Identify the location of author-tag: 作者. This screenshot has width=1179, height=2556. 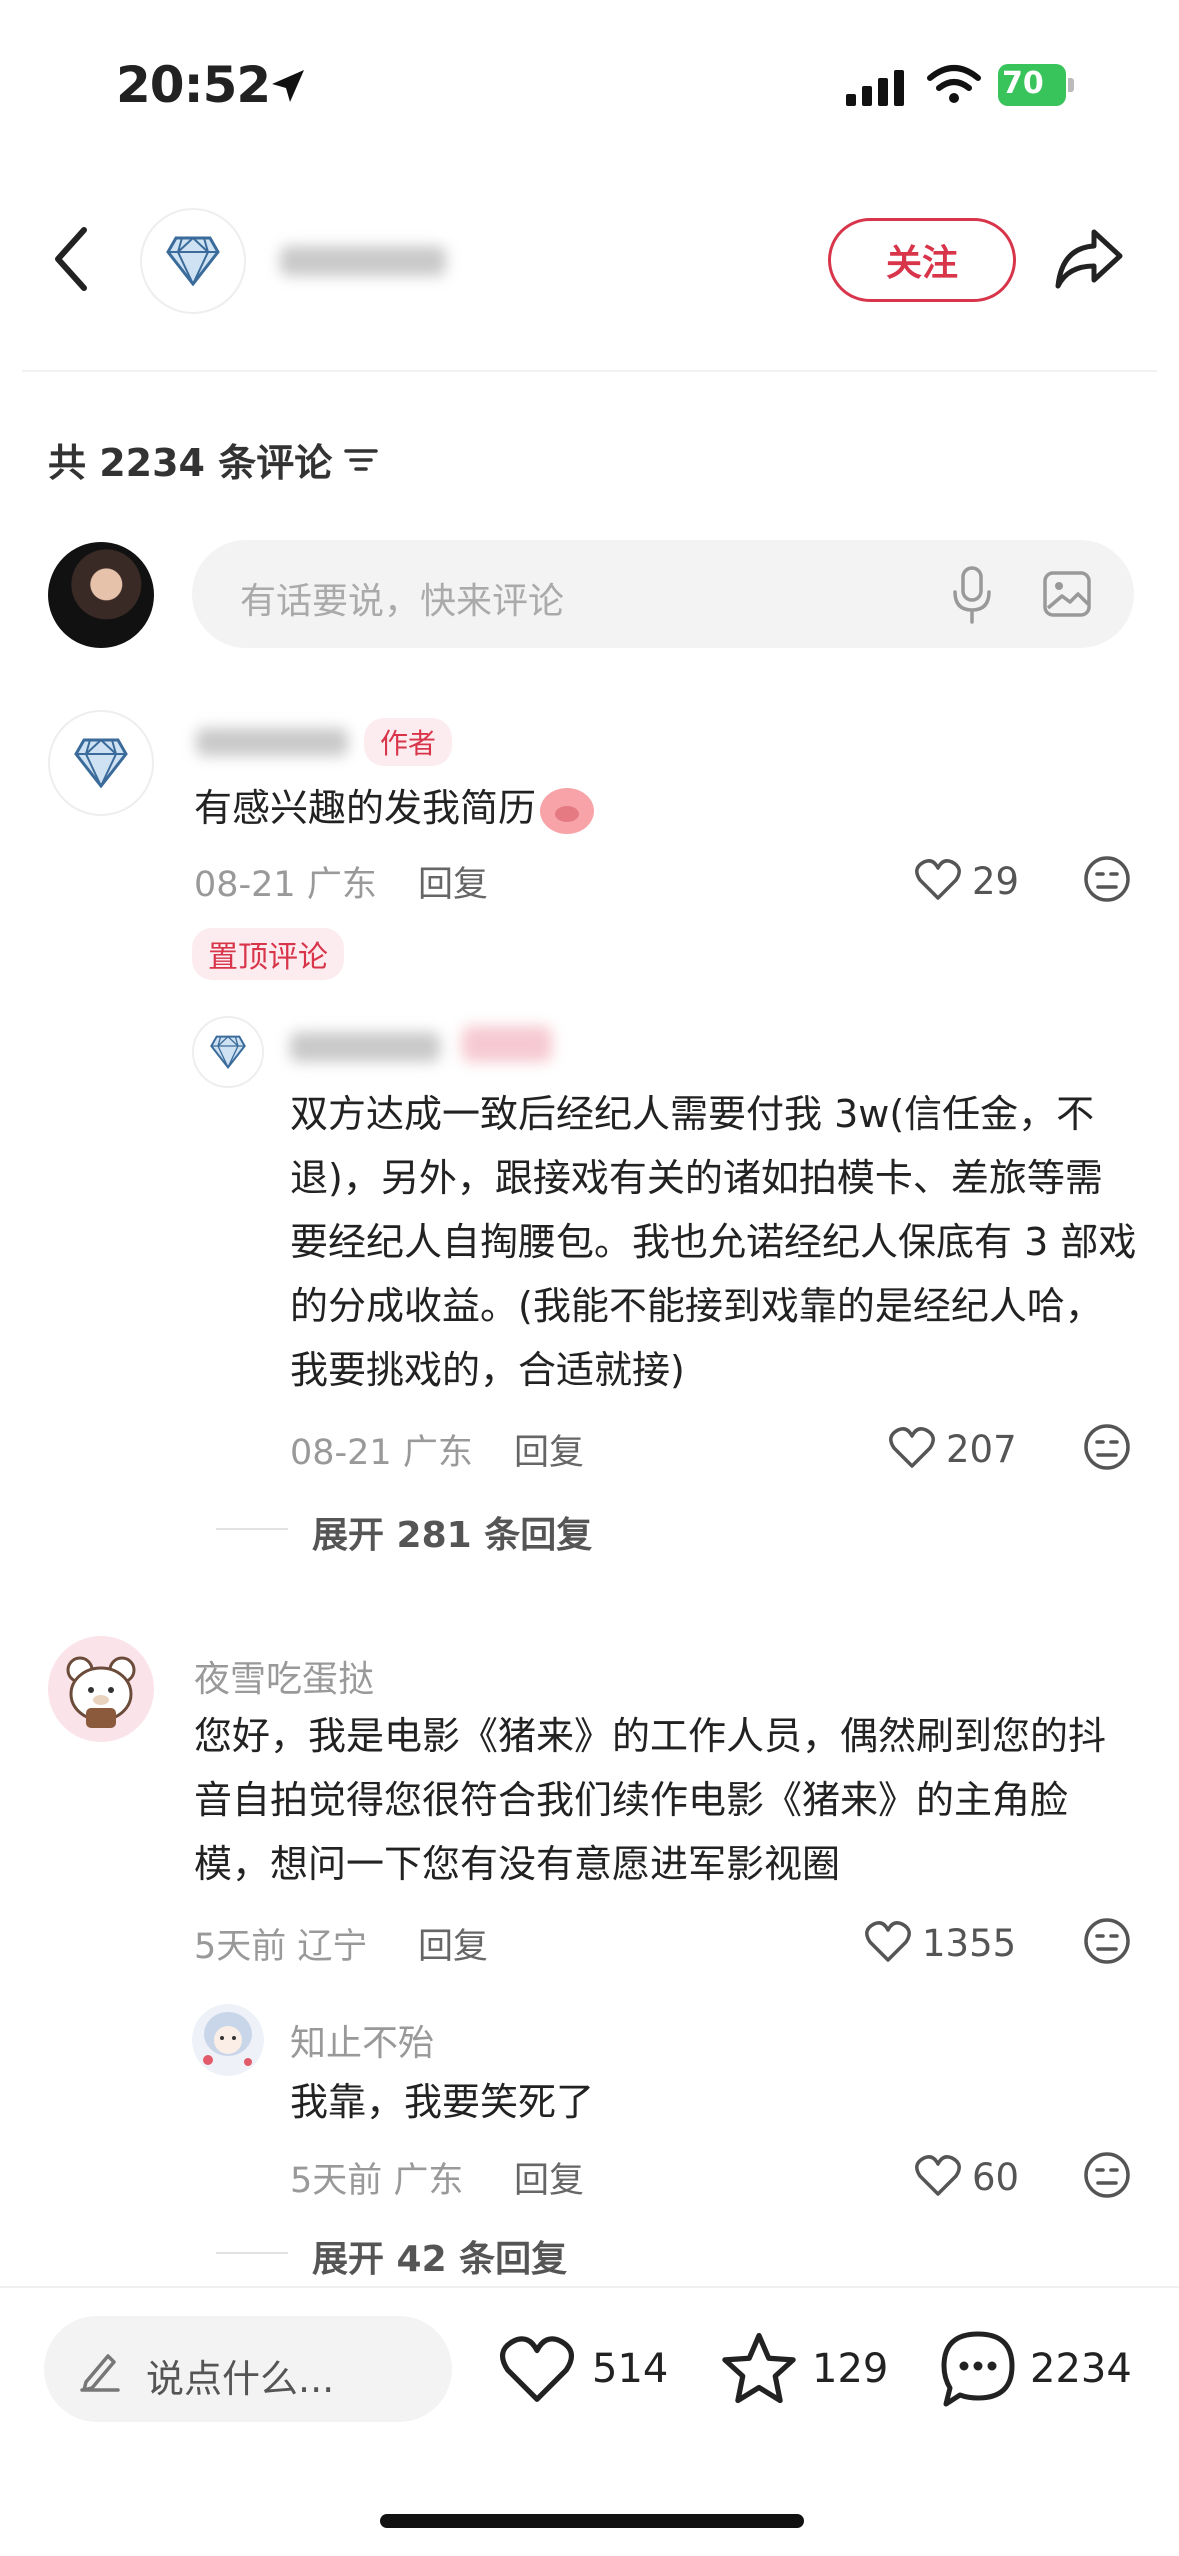
(408, 742).